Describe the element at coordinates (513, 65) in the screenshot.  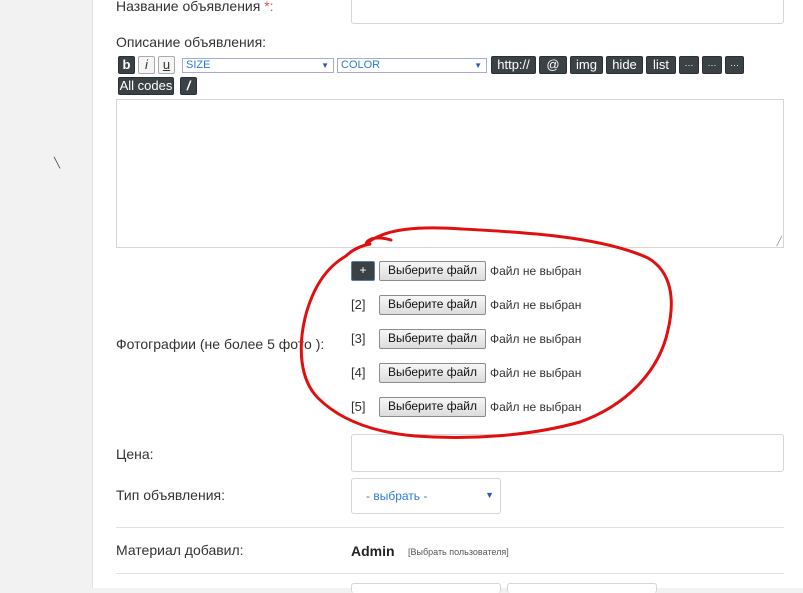
I see `link-button: http://` at that location.